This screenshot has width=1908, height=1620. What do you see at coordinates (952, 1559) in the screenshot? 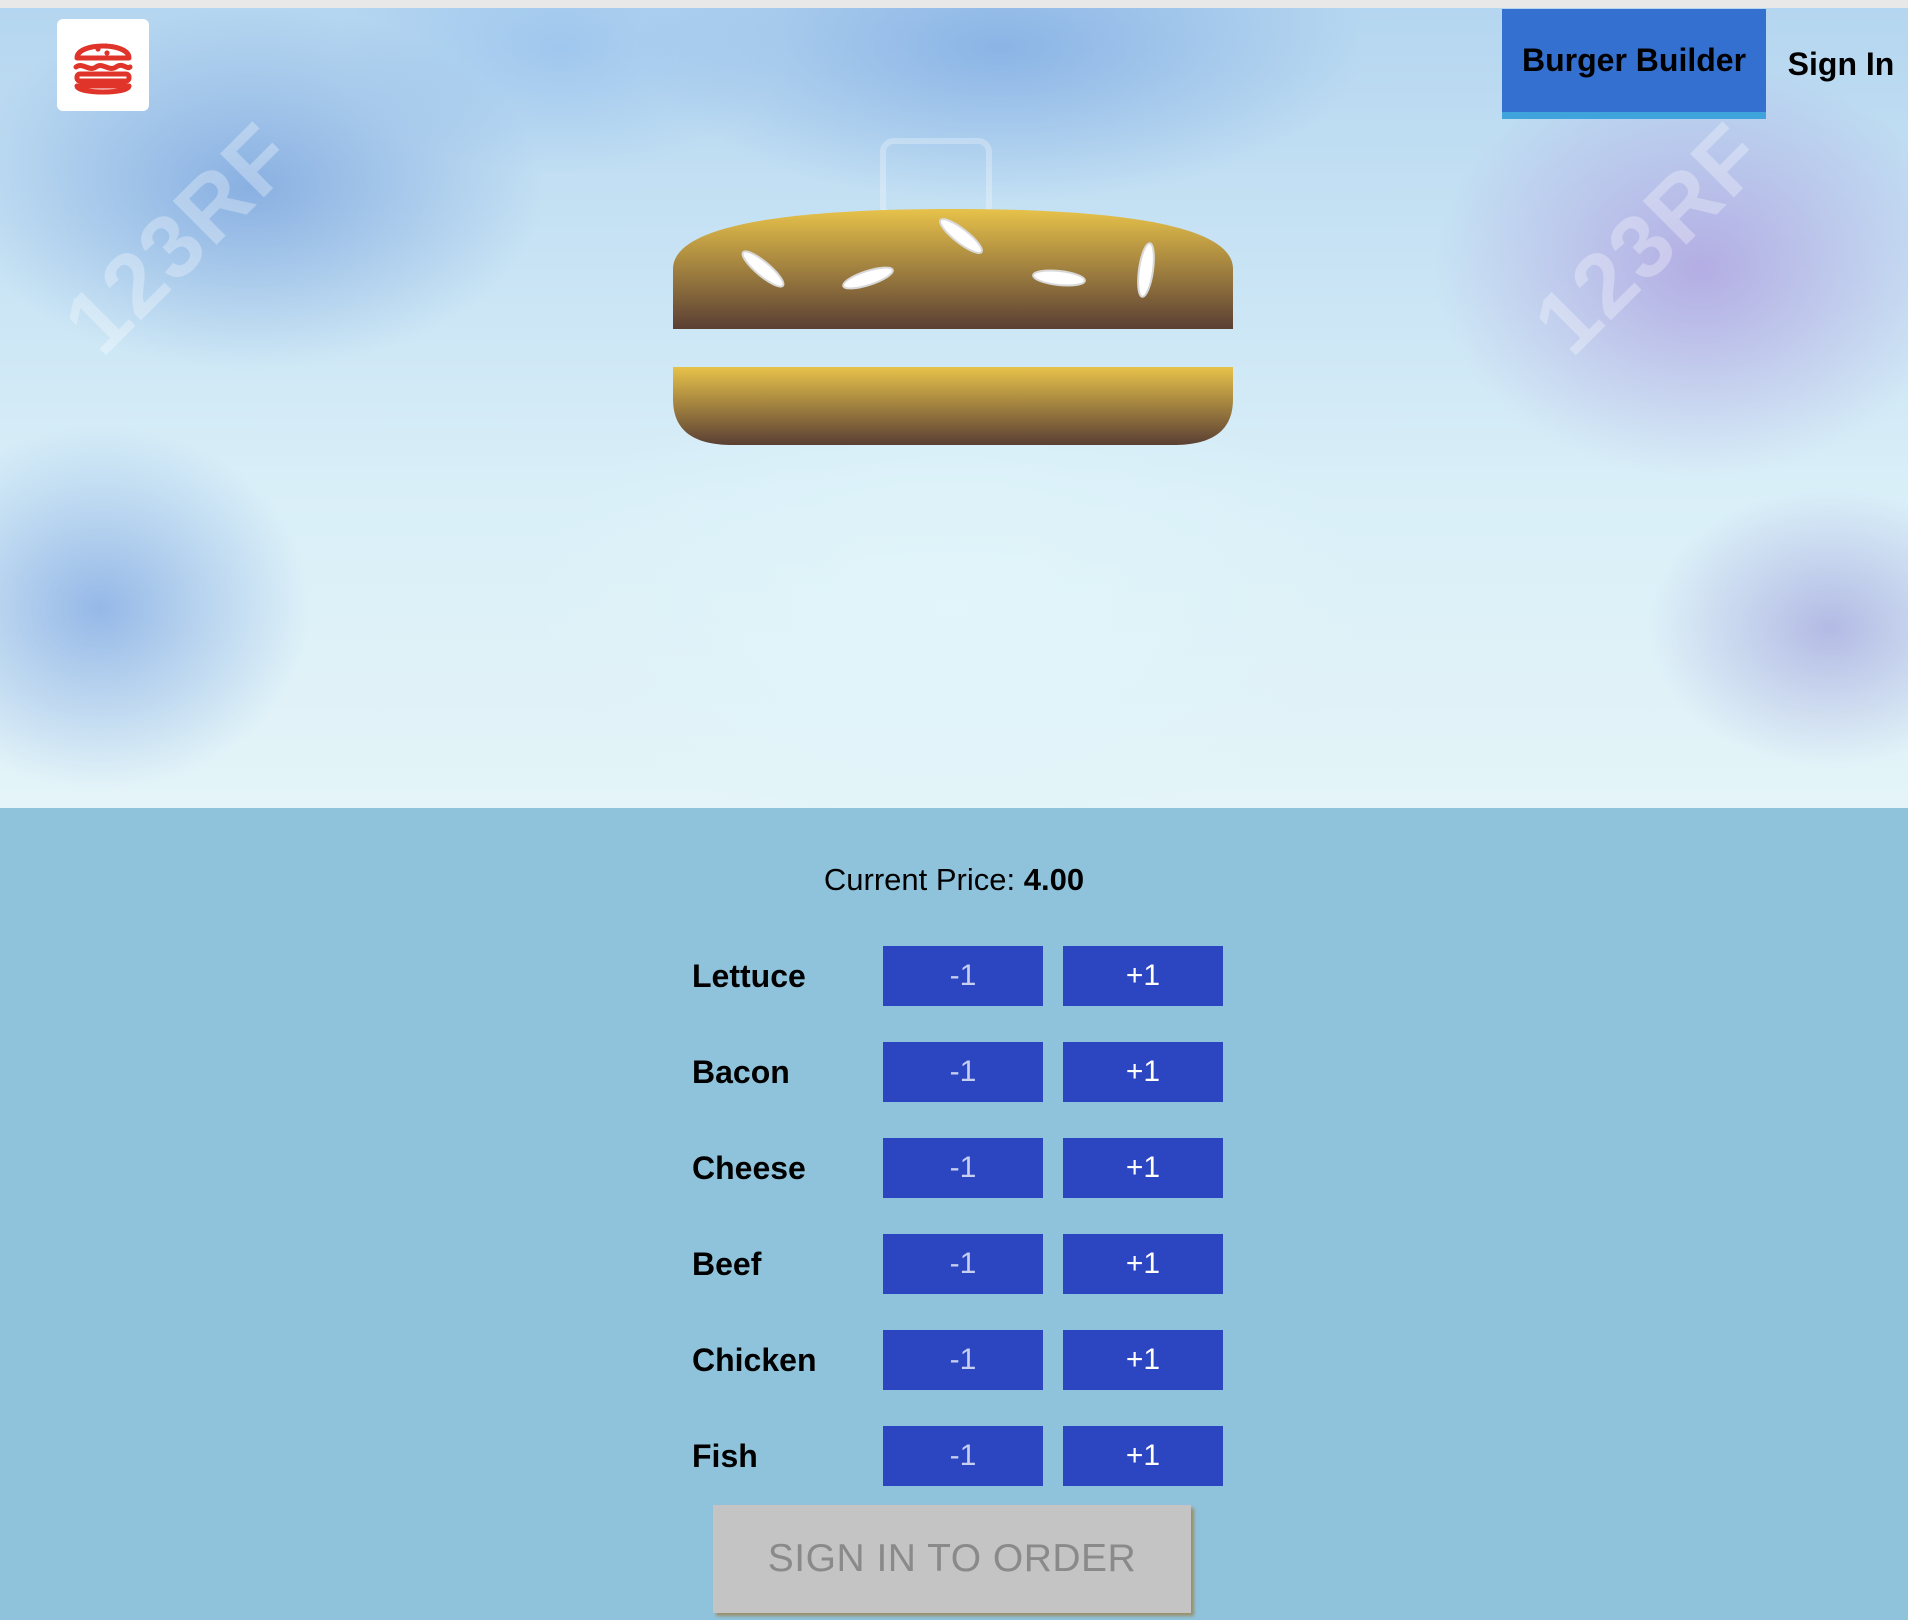
I see `sign-in-to-order-button: SIGN IN TO ORDER` at bounding box center [952, 1559].